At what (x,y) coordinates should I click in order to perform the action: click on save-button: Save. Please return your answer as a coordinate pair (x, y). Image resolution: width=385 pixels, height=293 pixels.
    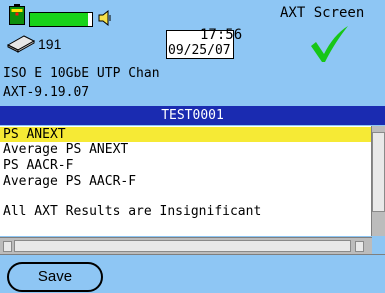
    Looking at the image, I should click on (55, 277).